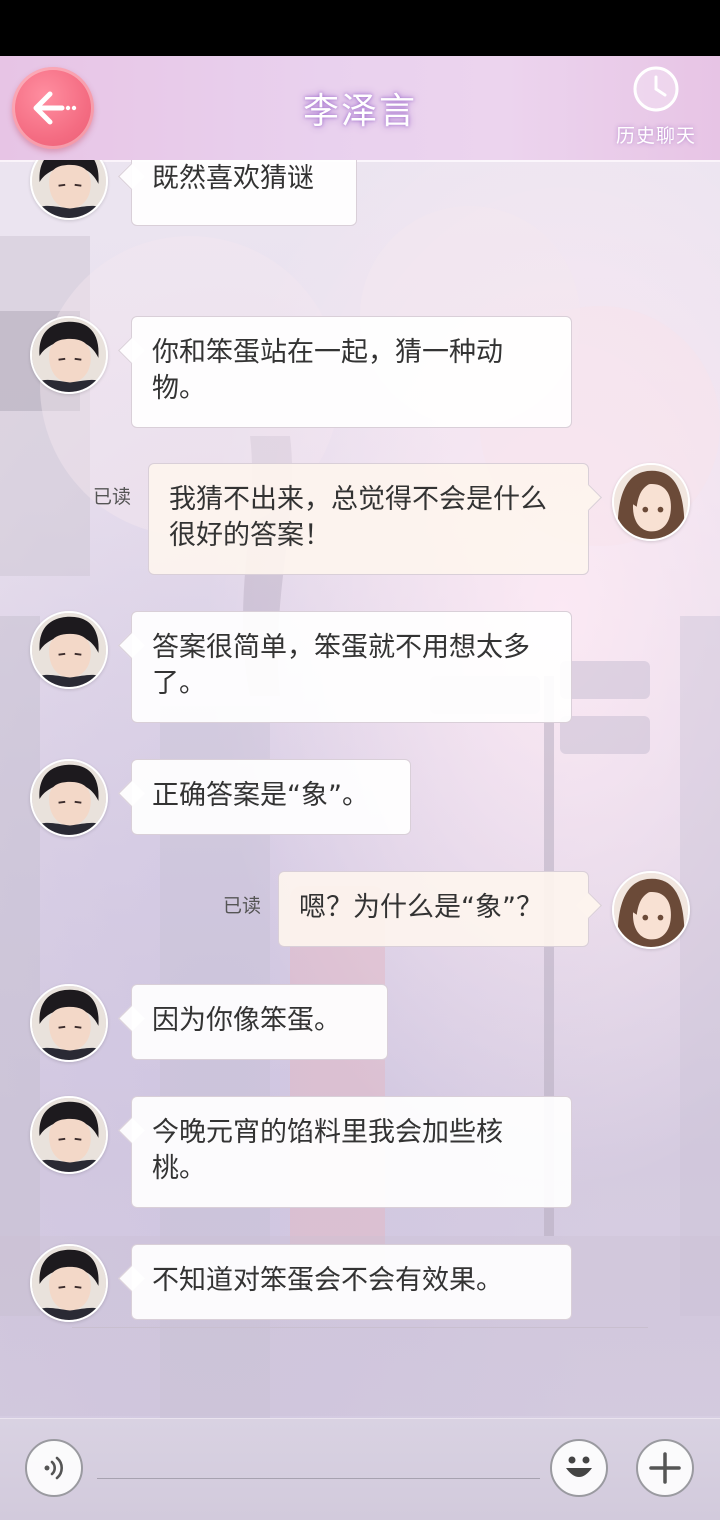 Image resolution: width=720 pixels, height=1520 pixels. Describe the element at coordinates (421, 907) in the screenshot. I see `message-text: 嗯？为什么是“象”？` at that location.